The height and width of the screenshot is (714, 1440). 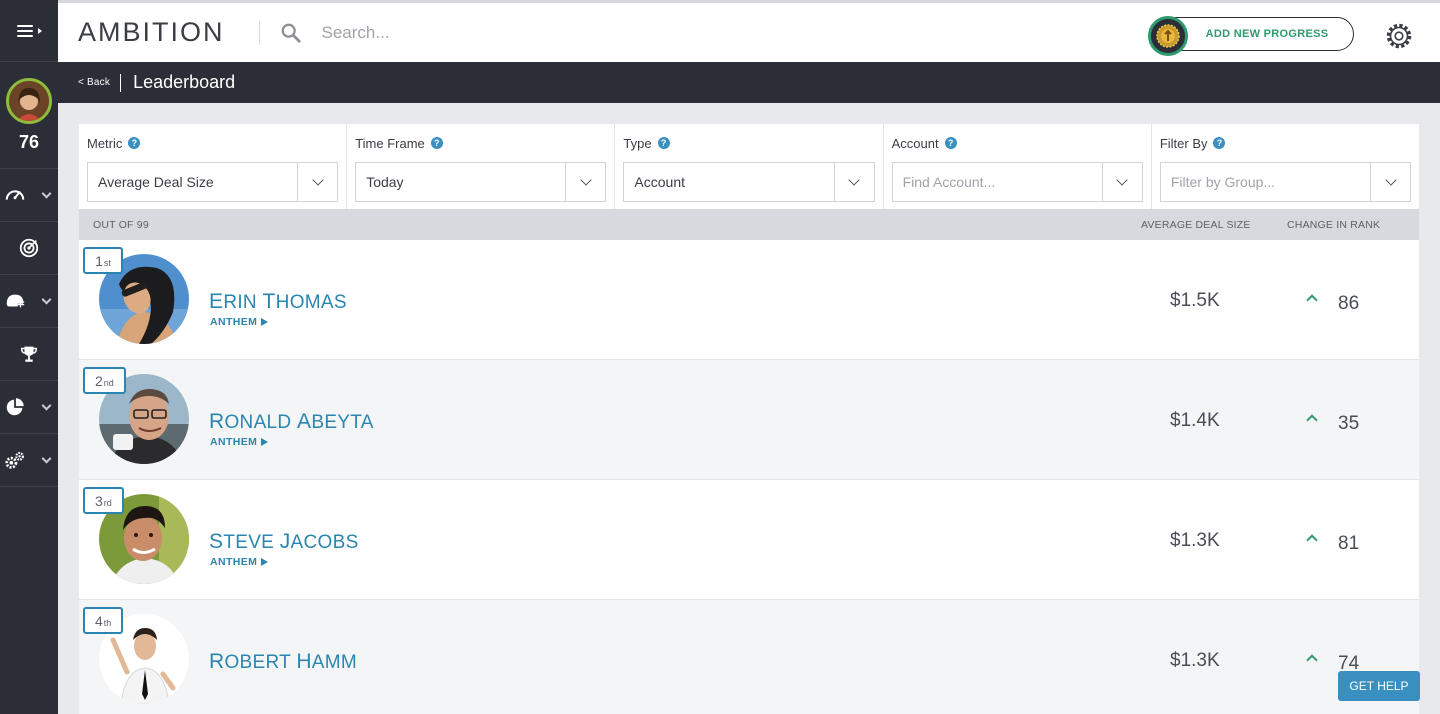 I want to click on player-name: RONALD ABEYTA, so click(x=291, y=422).